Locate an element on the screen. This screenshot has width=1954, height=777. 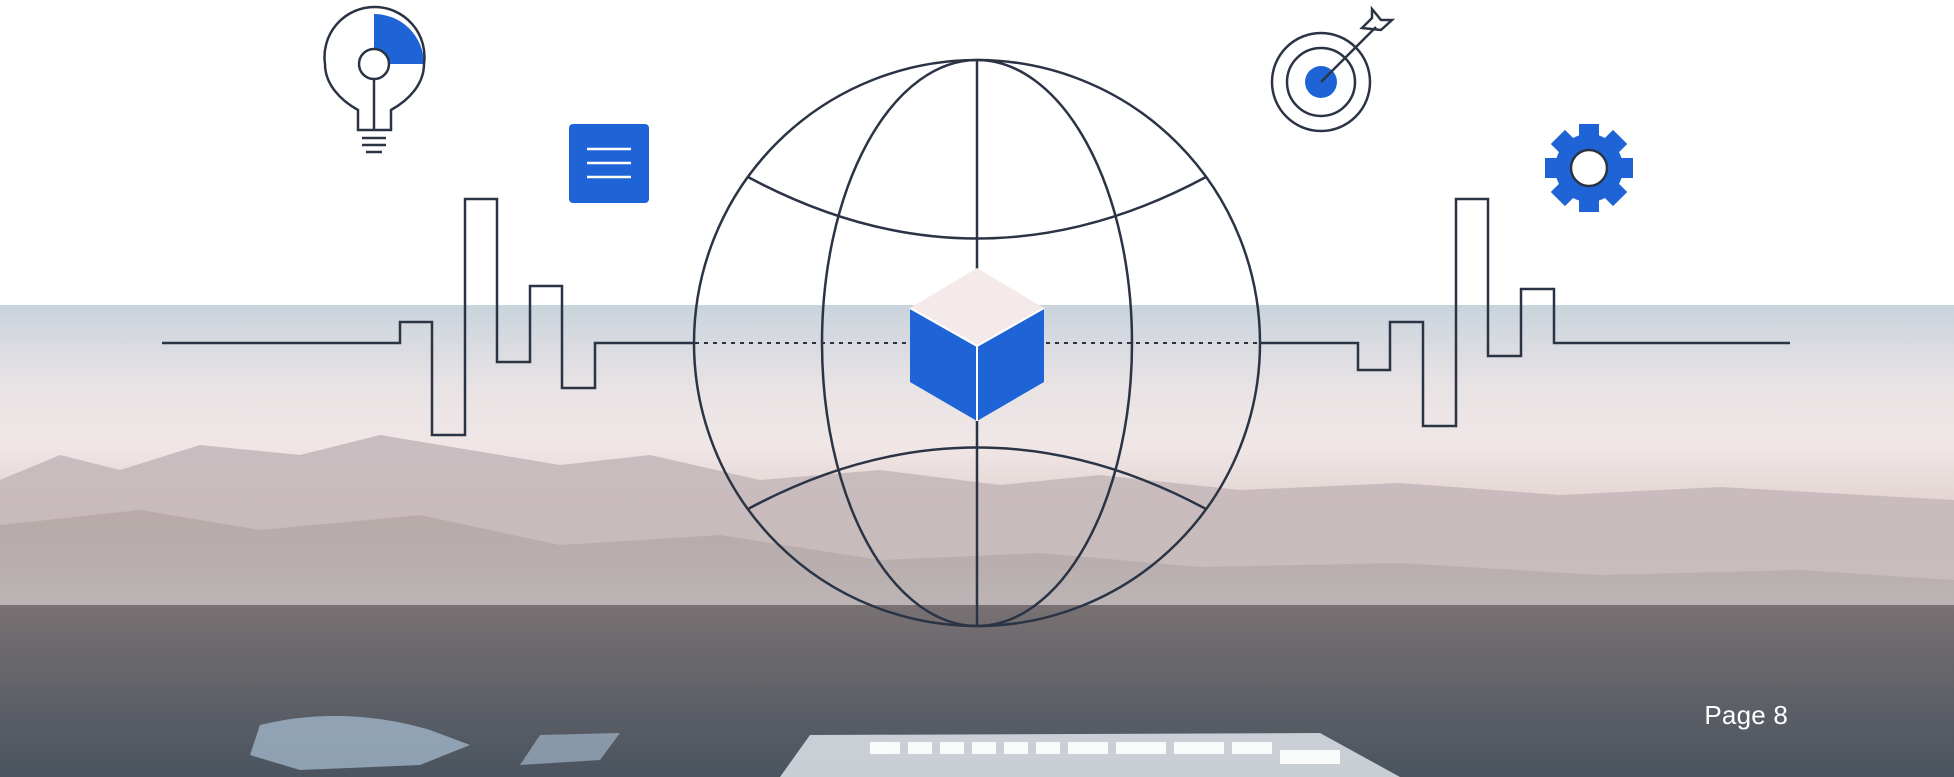
lightbulb-icon is located at coordinates (374, 79).